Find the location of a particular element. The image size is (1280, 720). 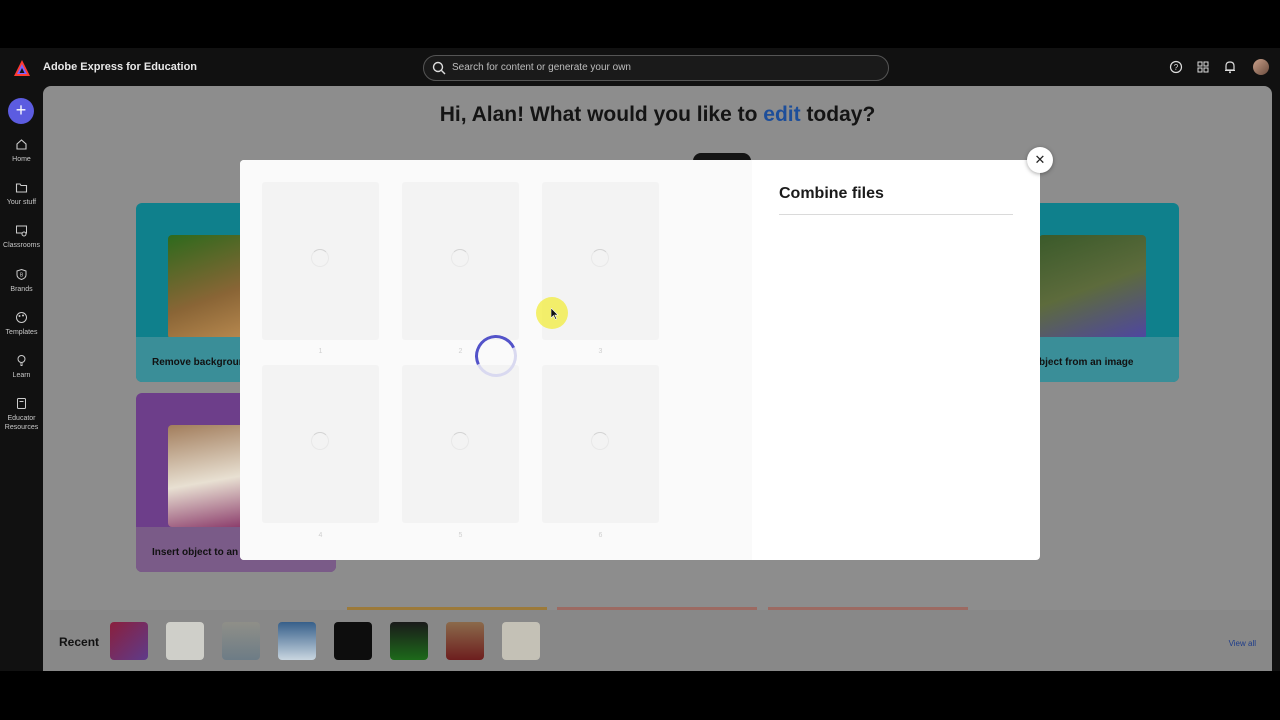

svg-text: B is located at coordinates (22, 276).